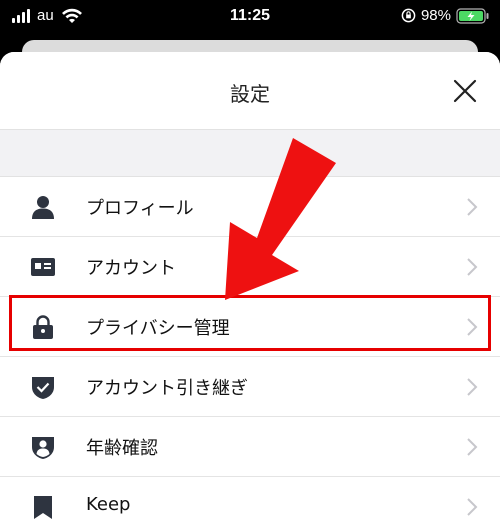 The width and height of the screenshot is (500, 528). What do you see at coordinates (465, 91) in the screenshot?
I see `close-icon` at bounding box center [465, 91].